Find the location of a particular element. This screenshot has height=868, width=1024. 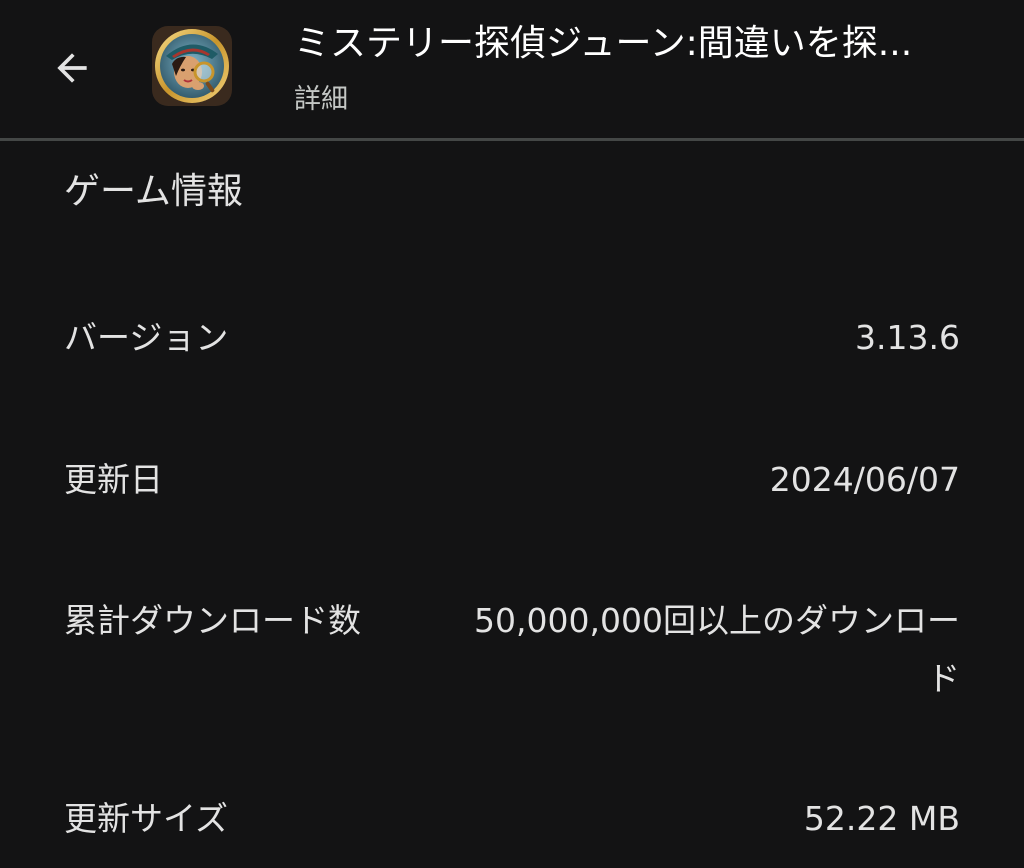

downloads-value: 50,000,000回以上のダウンロード is located at coordinates (717, 649).